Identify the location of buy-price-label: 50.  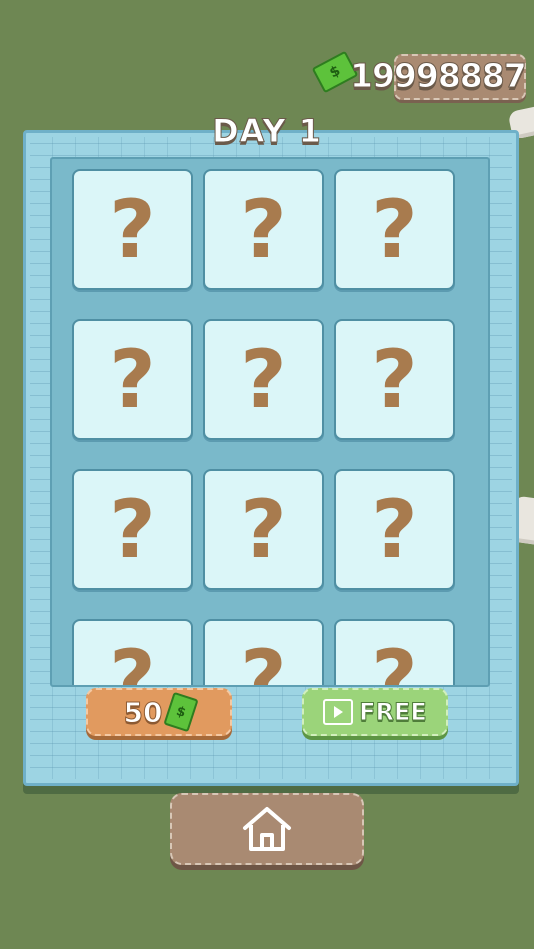
(143, 712).